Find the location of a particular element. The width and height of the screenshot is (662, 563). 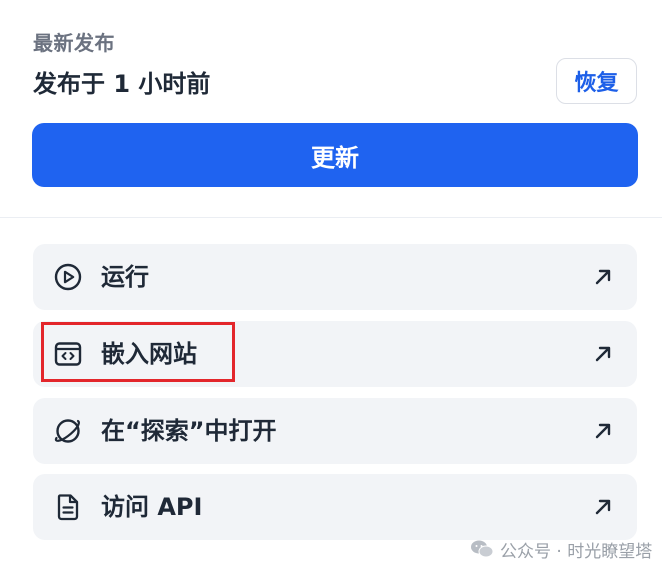

embed-code-icon is located at coordinates (68, 354).